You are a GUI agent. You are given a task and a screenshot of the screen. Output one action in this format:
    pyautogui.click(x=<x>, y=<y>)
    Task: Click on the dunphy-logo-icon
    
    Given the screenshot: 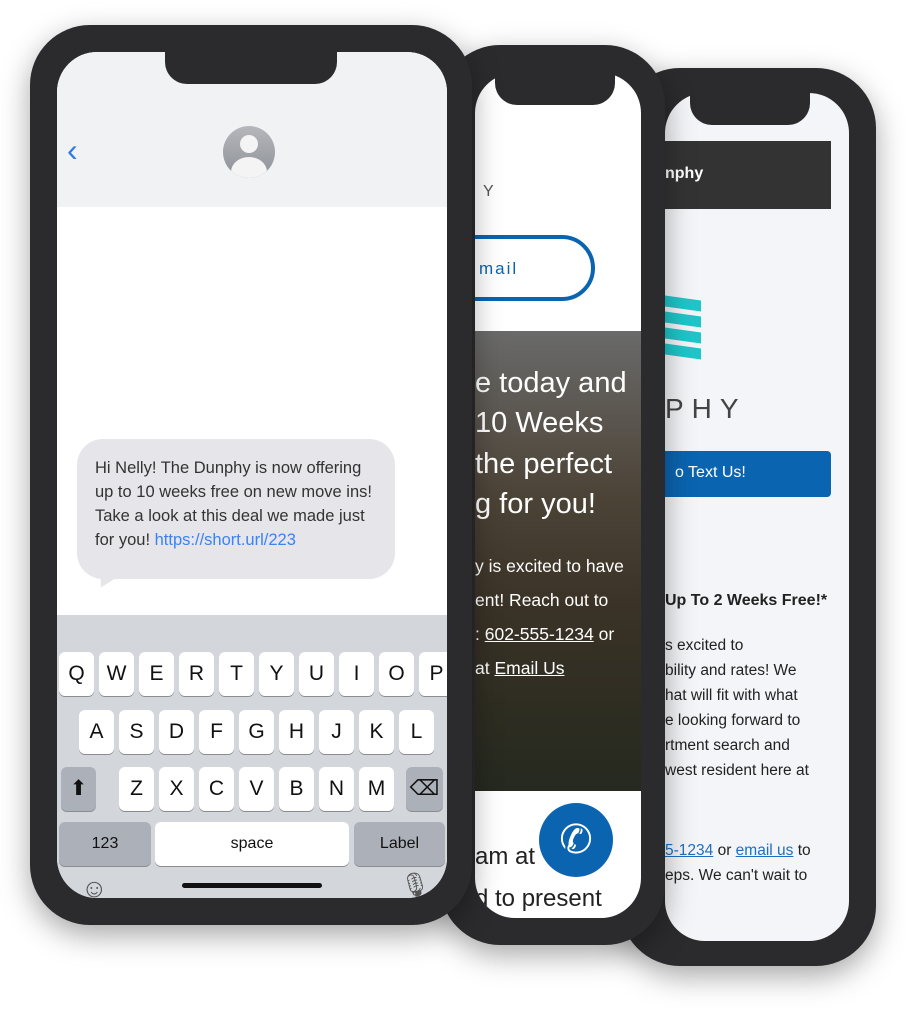 What is the action you would take?
    pyautogui.click(x=683, y=328)
    